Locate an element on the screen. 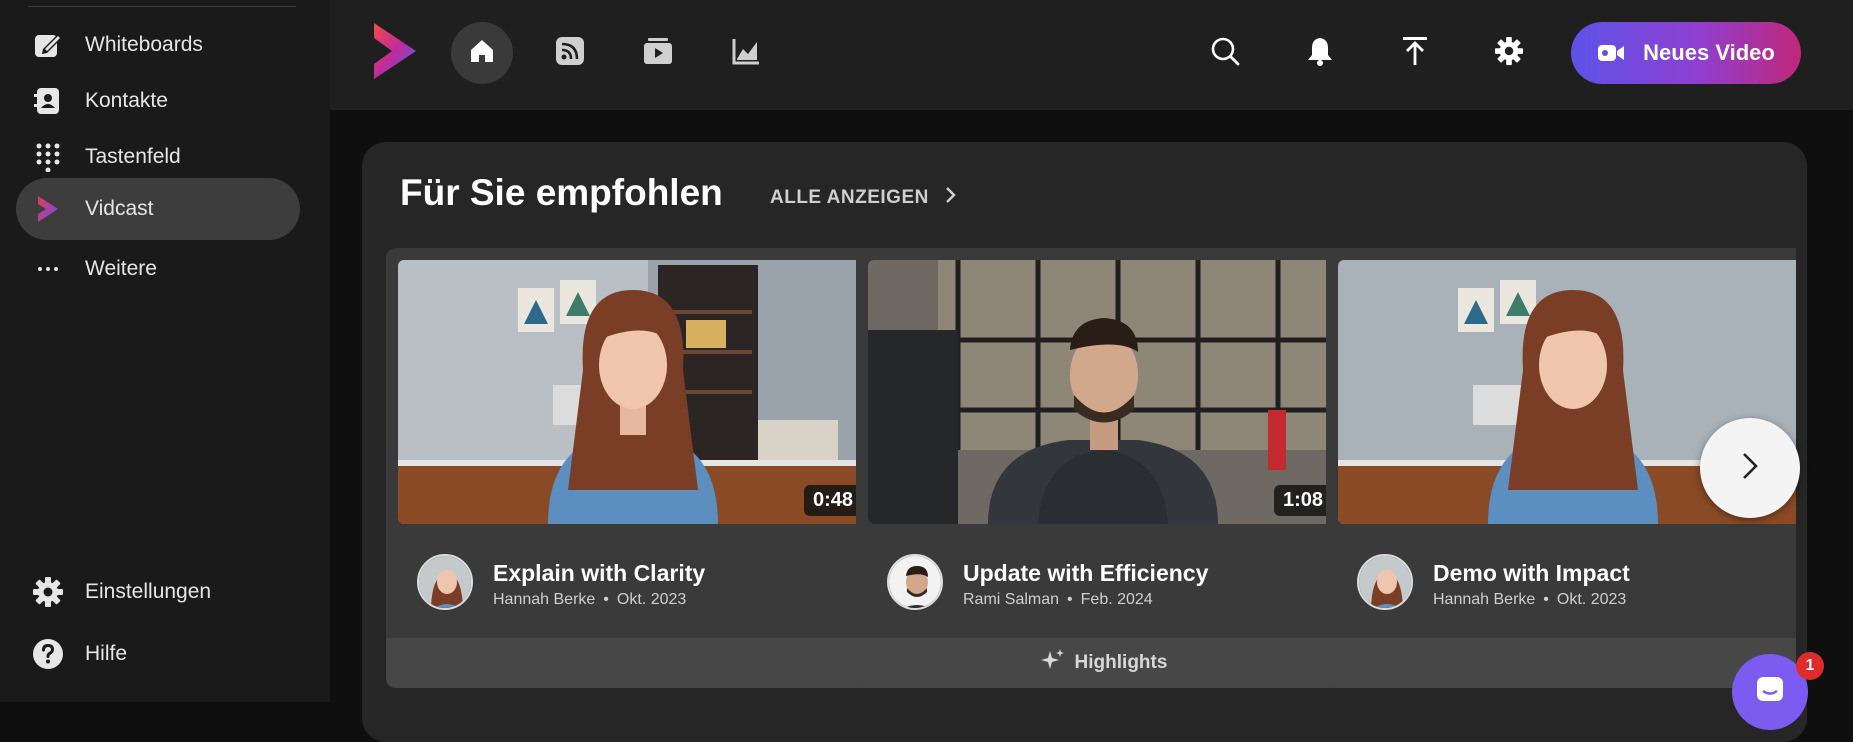  sidebar-item-label: Tastenfeld is located at coordinates (133, 156).